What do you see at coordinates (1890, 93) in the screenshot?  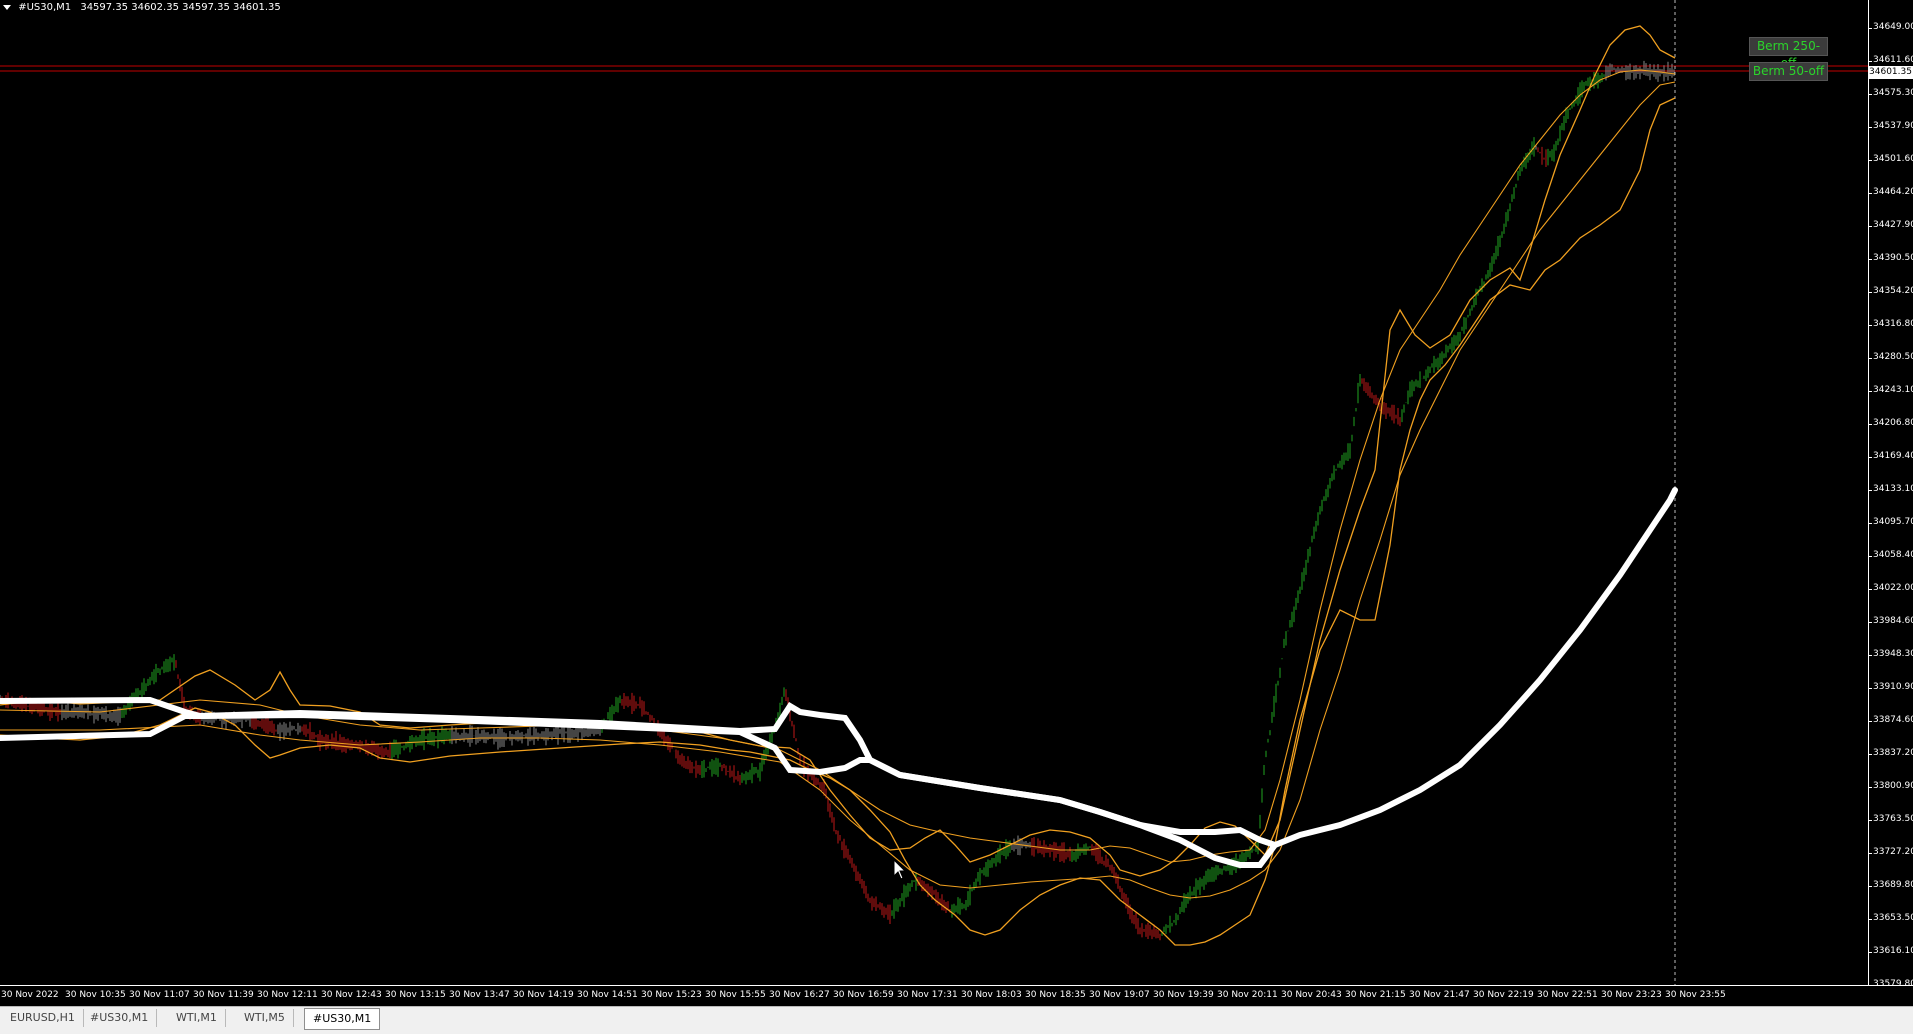 I see `price-tick: 34575.30` at bounding box center [1890, 93].